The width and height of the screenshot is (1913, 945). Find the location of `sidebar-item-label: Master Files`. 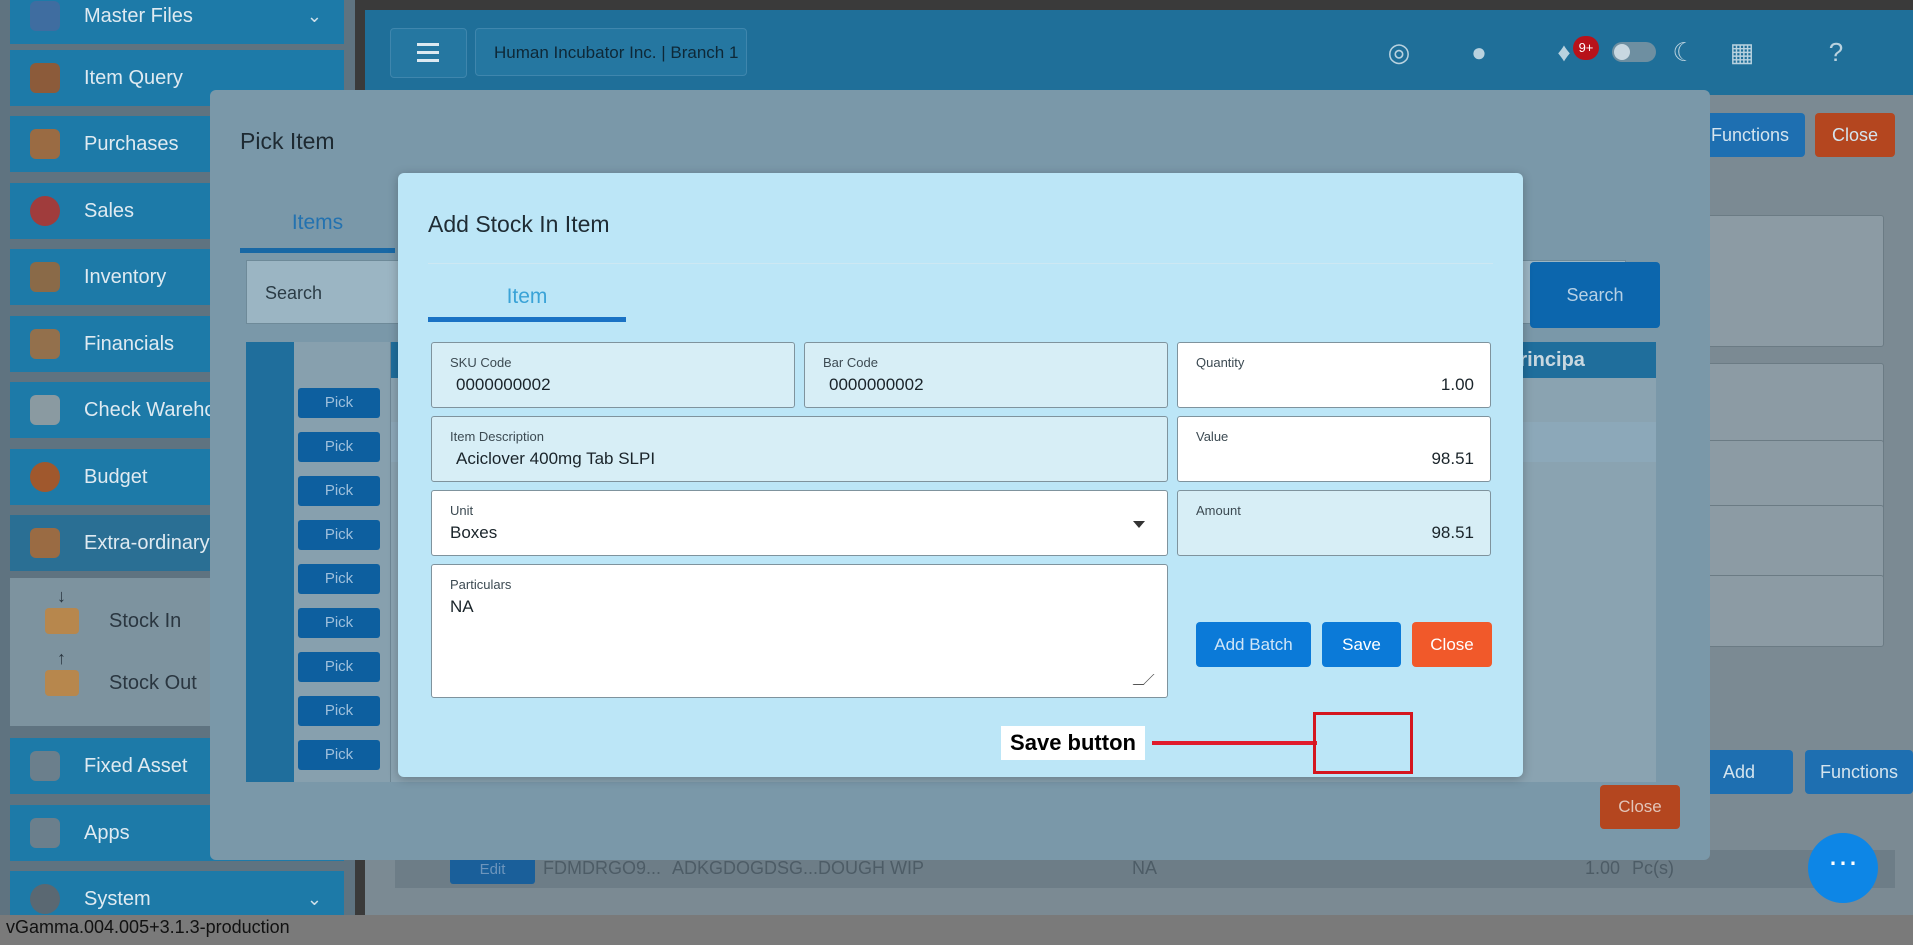

sidebar-item-label: Master Files is located at coordinates (138, 15).